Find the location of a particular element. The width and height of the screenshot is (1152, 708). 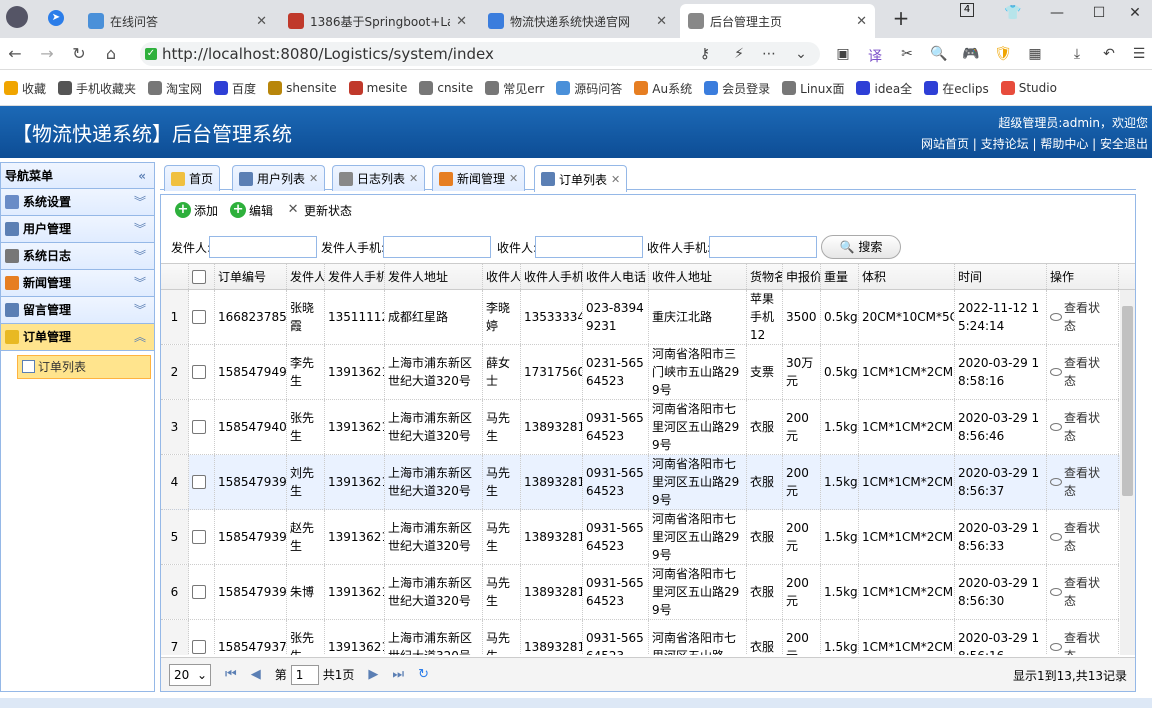

bookmark-item: Studio is located at coordinates (1028, 88).